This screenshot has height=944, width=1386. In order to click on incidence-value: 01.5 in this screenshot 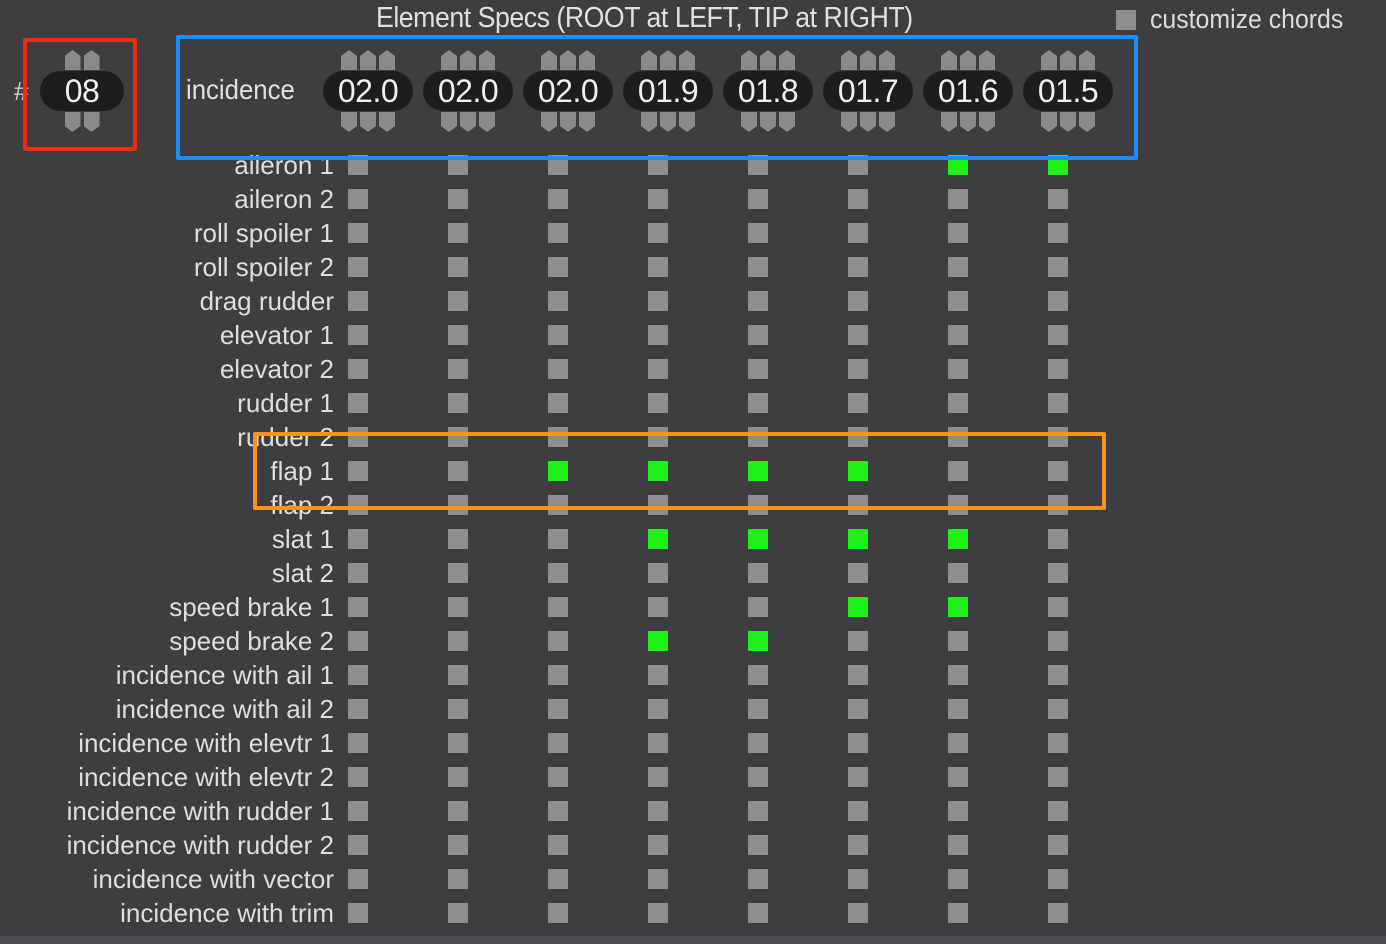, I will do `click(1068, 91)`.